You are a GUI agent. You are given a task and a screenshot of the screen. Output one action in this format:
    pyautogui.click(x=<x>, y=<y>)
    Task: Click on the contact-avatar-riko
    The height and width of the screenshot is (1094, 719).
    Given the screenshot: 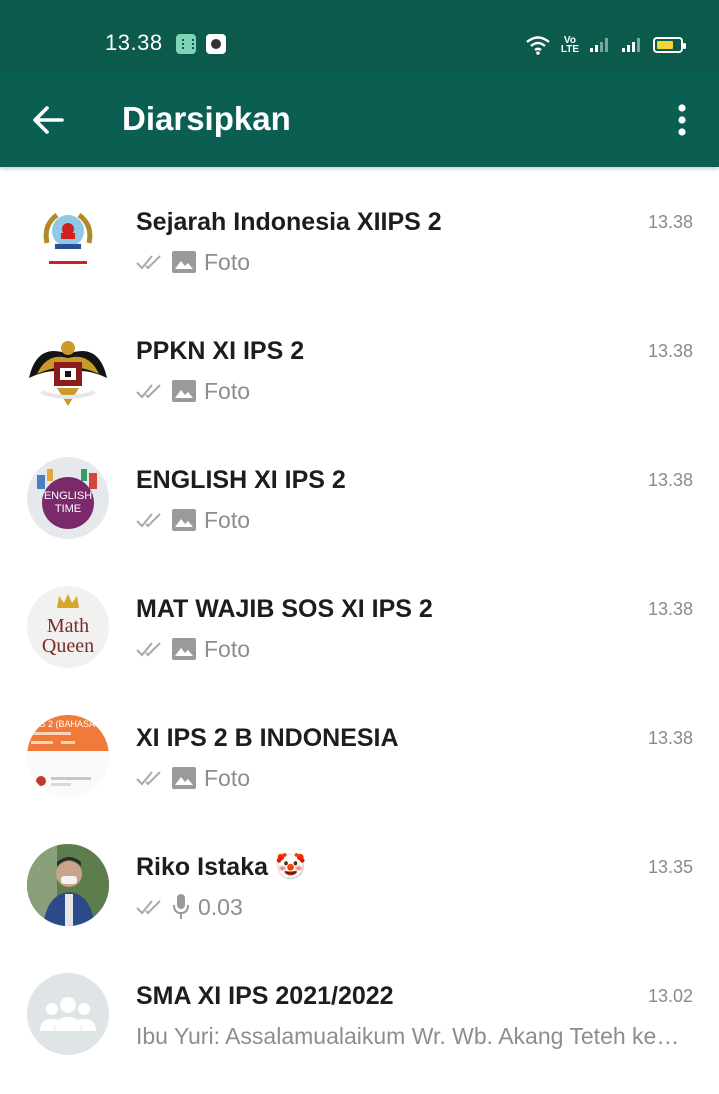 What is the action you would take?
    pyautogui.click(x=68, y=885)
    